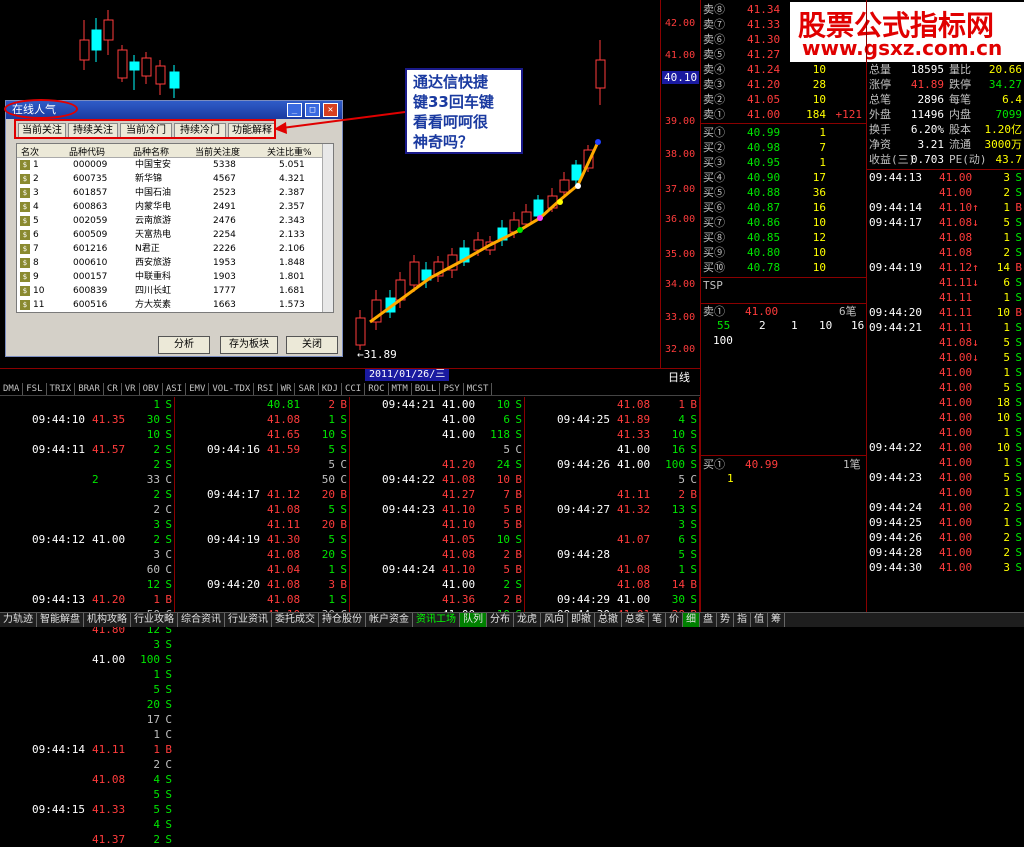  I want to click on bottom-tab: 委托成交, so click(295, 620).